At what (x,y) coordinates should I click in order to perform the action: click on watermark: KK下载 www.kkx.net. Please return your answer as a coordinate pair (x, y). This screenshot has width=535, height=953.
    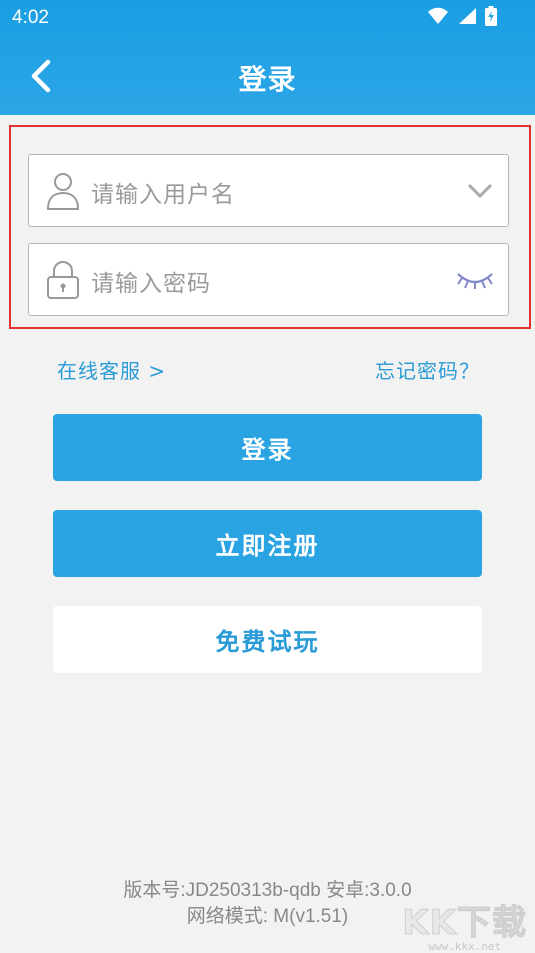
    Looking at the image, I should click on (464, 924).